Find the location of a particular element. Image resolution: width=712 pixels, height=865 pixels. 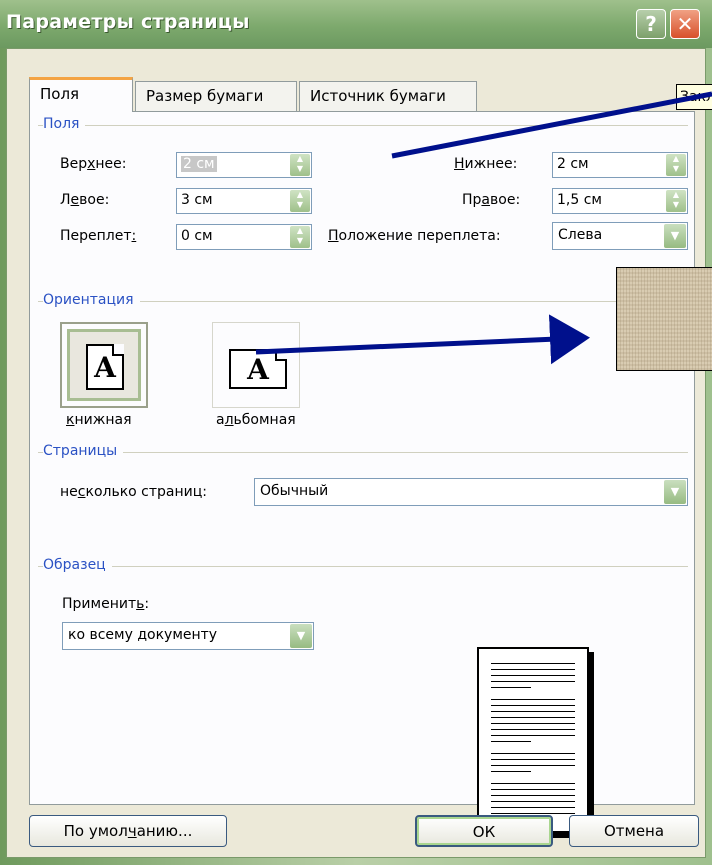

left-margin-label: Левое: is located at coordinates (85, 200).